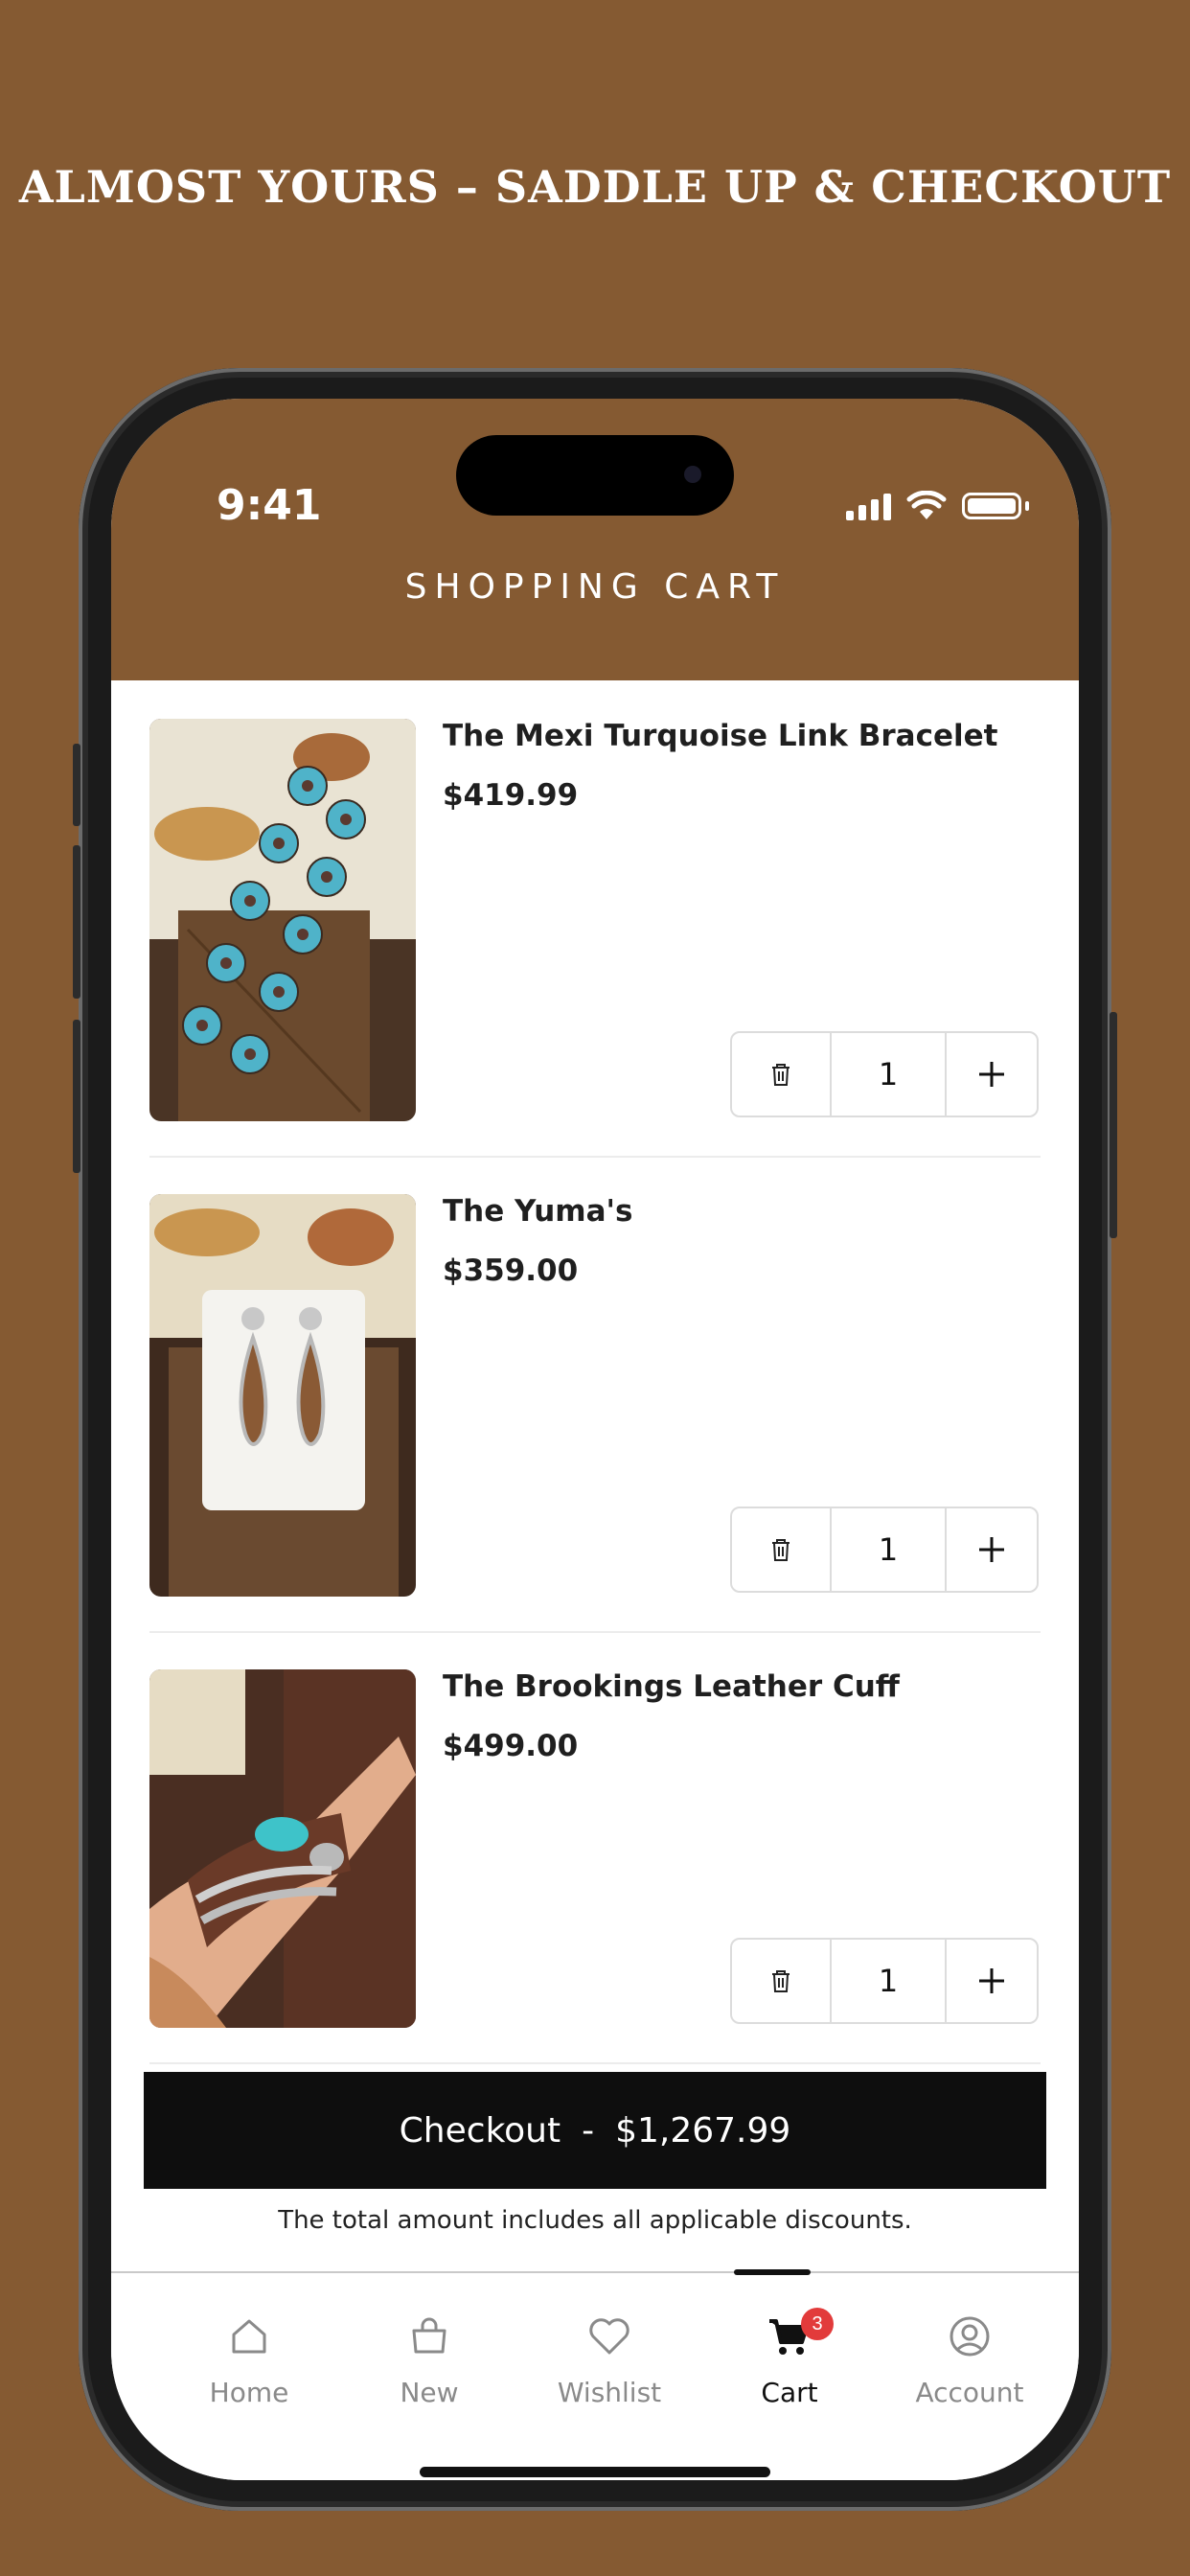  What do you see at coordinates (595, 539) in the screenshot?
I see `app-header: 9:41 SHOPPING CART` at bounding box center [595, 539].